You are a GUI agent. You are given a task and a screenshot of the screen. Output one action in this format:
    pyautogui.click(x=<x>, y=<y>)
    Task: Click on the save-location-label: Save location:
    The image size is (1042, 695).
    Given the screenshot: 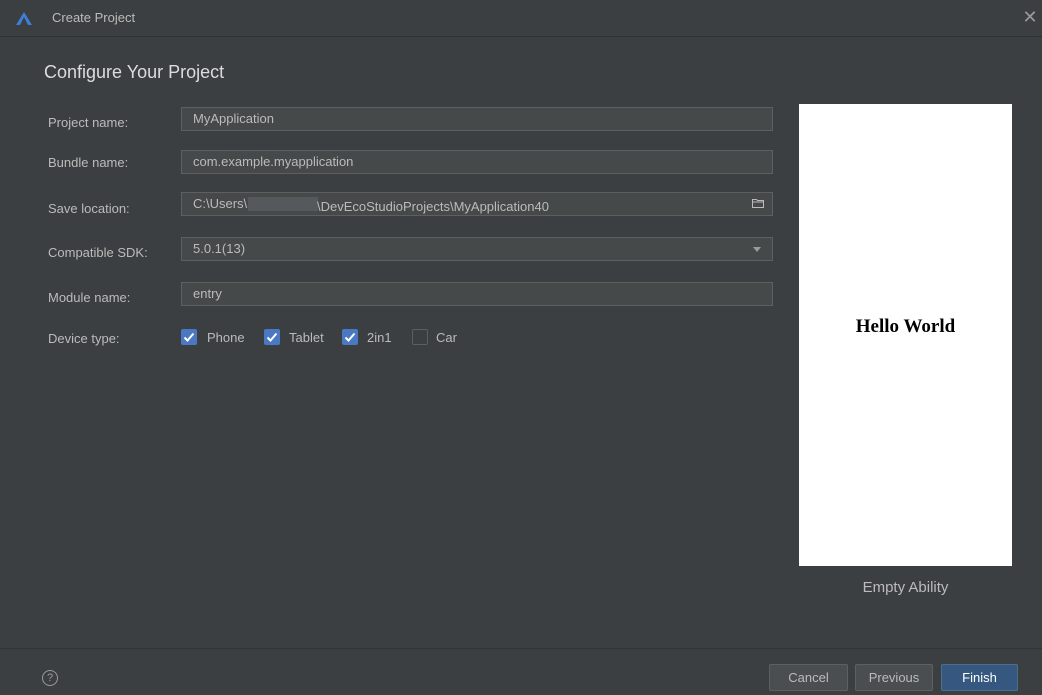 What is the action you would take?
    pyautogui.click(x=89, y=208)
    